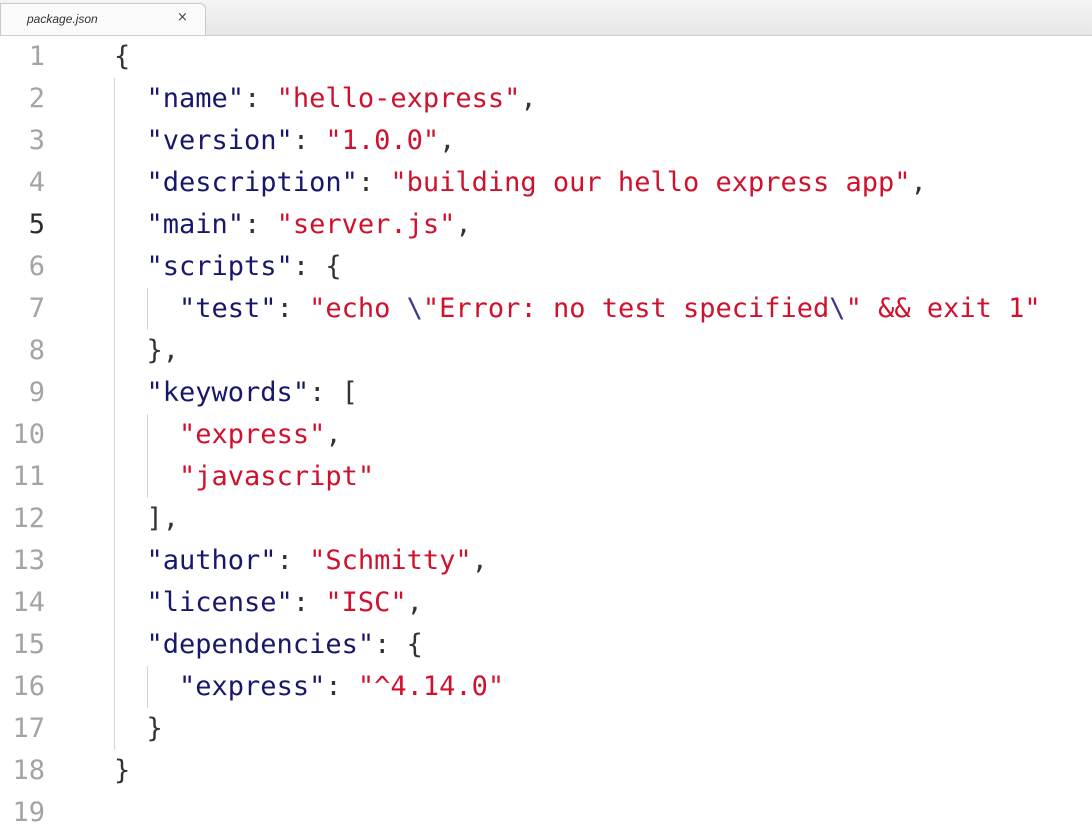  Describe the element at coordinates (163, 350) in the screenshot. I see `close-brace: },` at that location.